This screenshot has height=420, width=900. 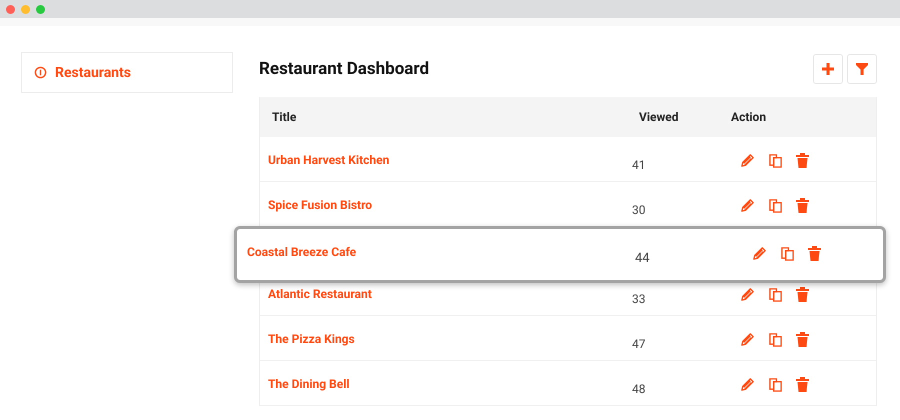 I want to click on filter-icon, so click(x=862, y=69).